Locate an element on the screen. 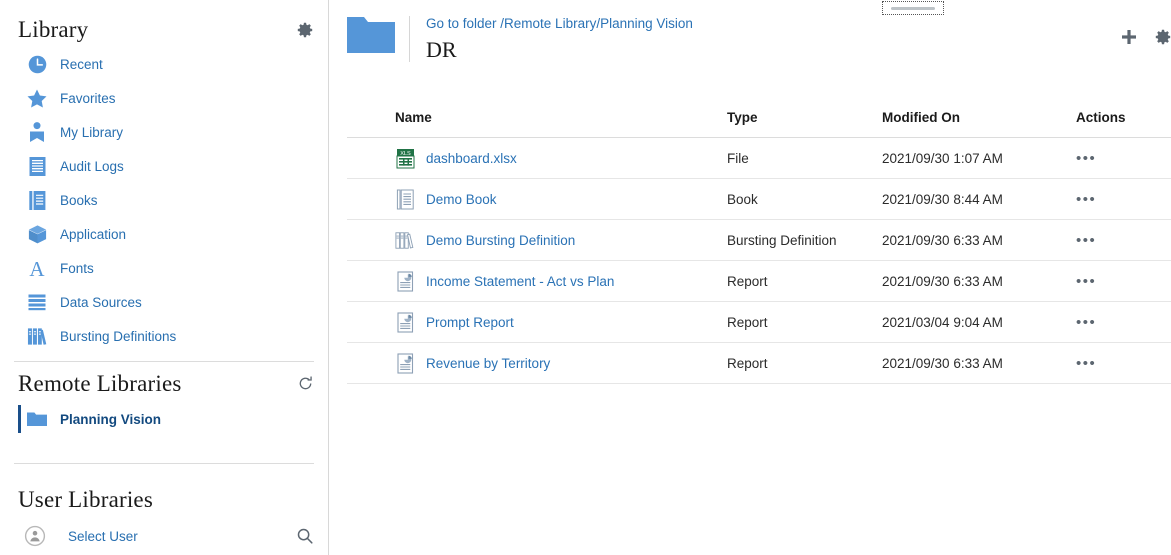 The width and height of the screenshot is (1171, 555). sidebar-item-label: Application is located at coordinates (93, 234).